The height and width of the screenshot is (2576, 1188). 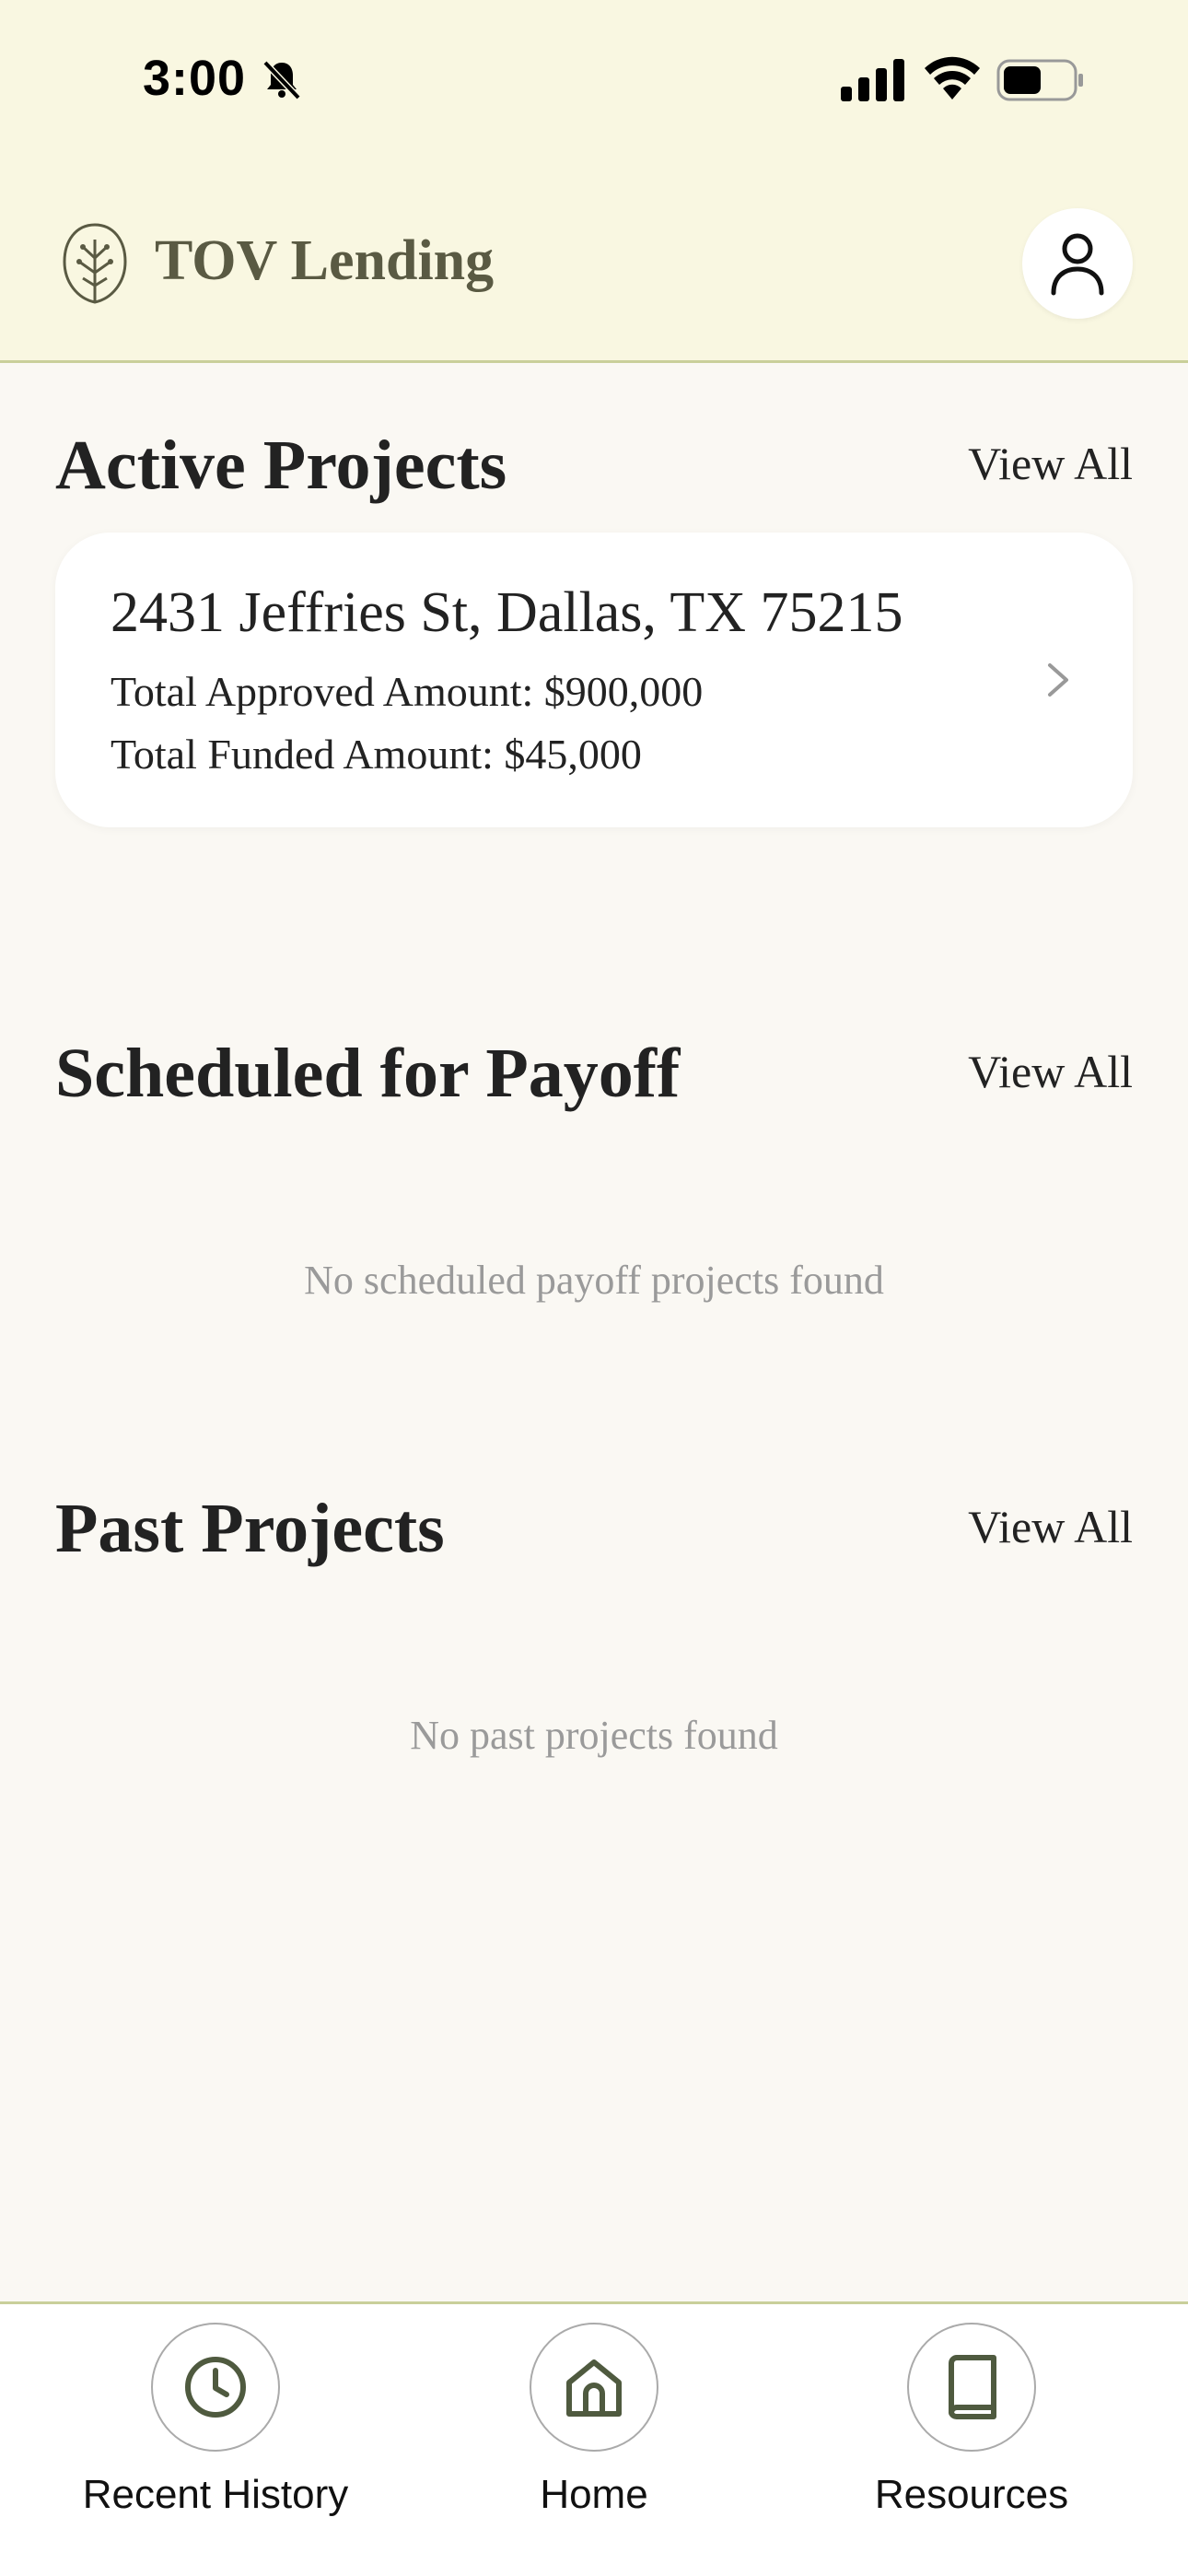 I want to click on clock-icon, so click(x=215, y=2387).